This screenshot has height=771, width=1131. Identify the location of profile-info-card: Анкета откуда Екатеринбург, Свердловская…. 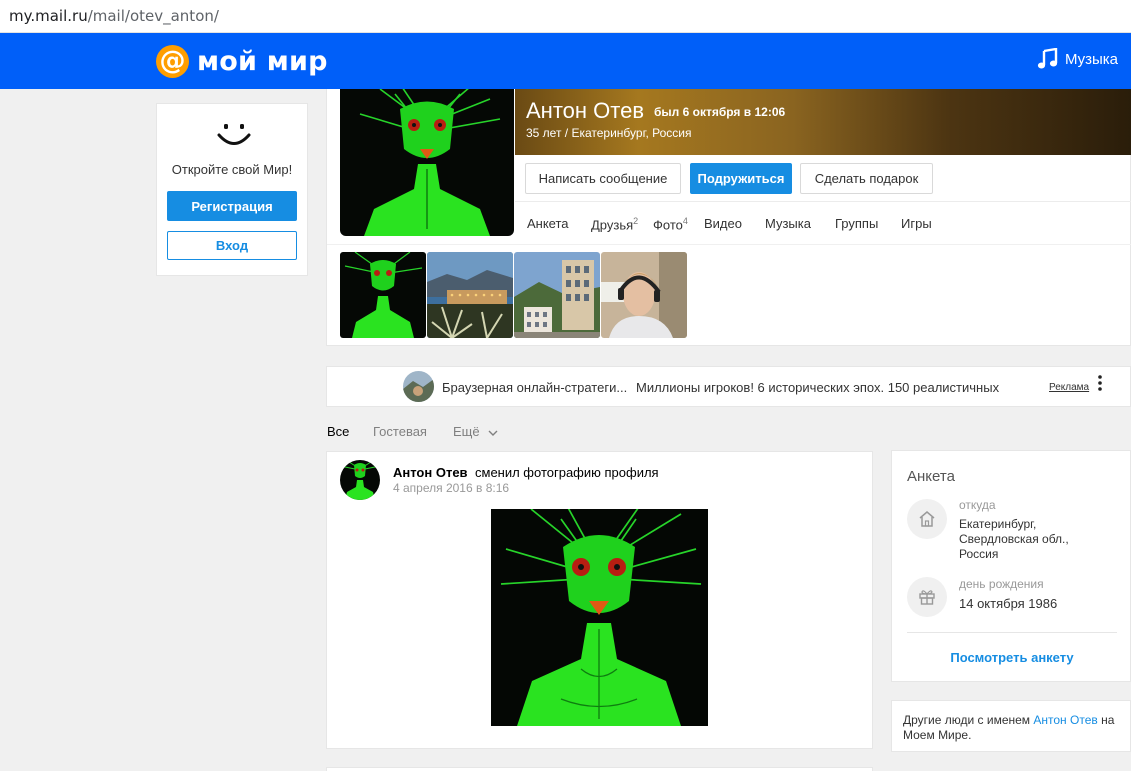
(1011, 566).